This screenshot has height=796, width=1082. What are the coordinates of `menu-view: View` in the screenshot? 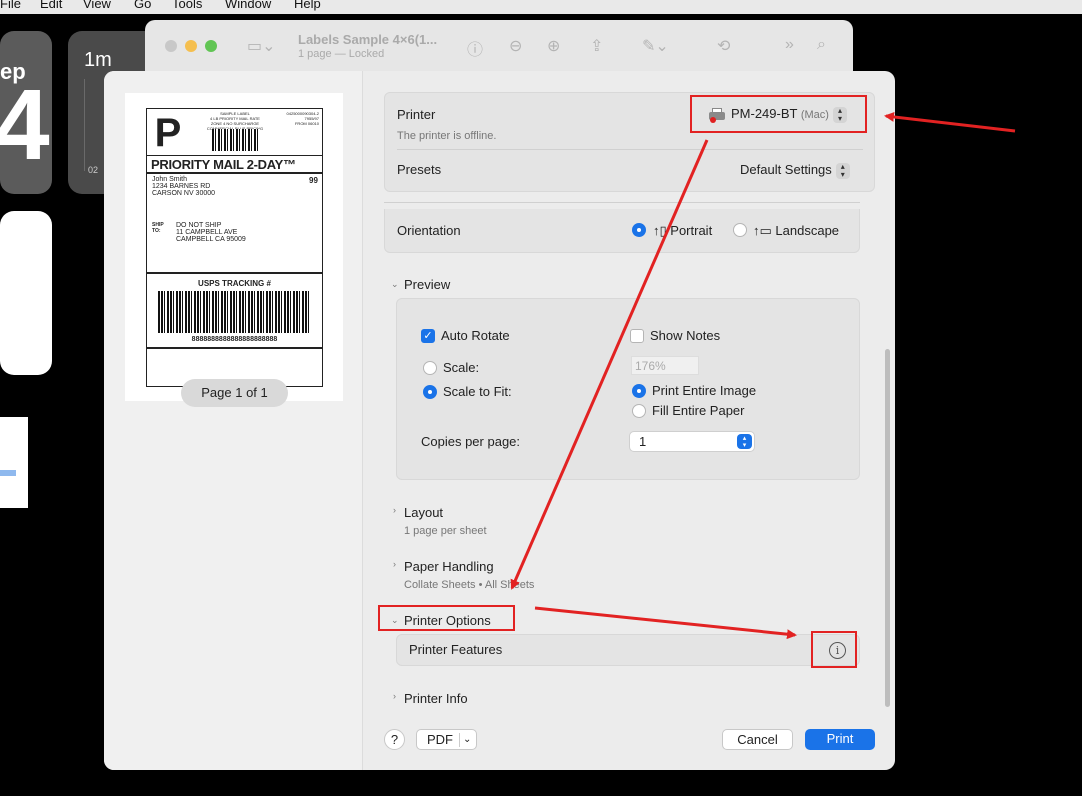 It's located at (97, 5).